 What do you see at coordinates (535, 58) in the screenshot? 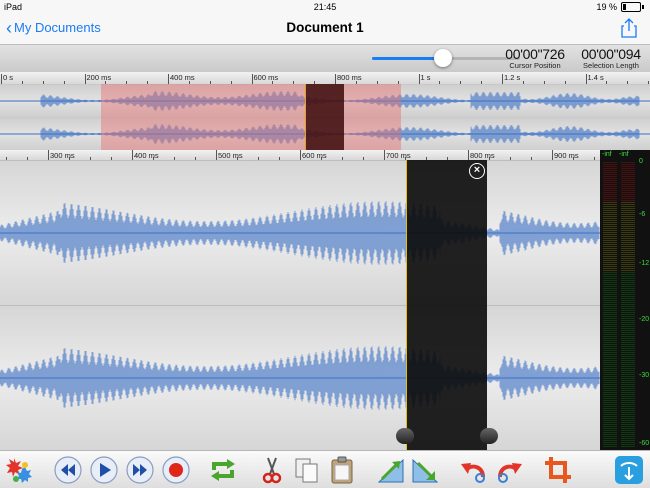
I see `cursor-position-readout: 00'00"726 Cursor Position` at bounding box center [535, 58].